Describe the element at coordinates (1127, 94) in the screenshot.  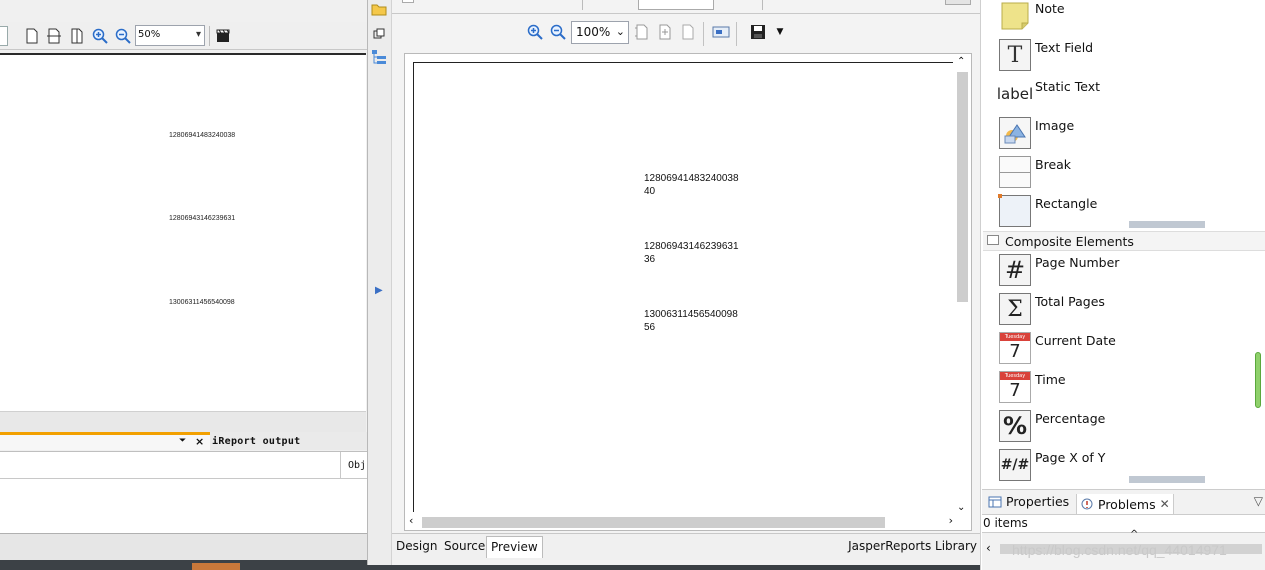
I see `palette-item-static-text: label Static Text` at that location.